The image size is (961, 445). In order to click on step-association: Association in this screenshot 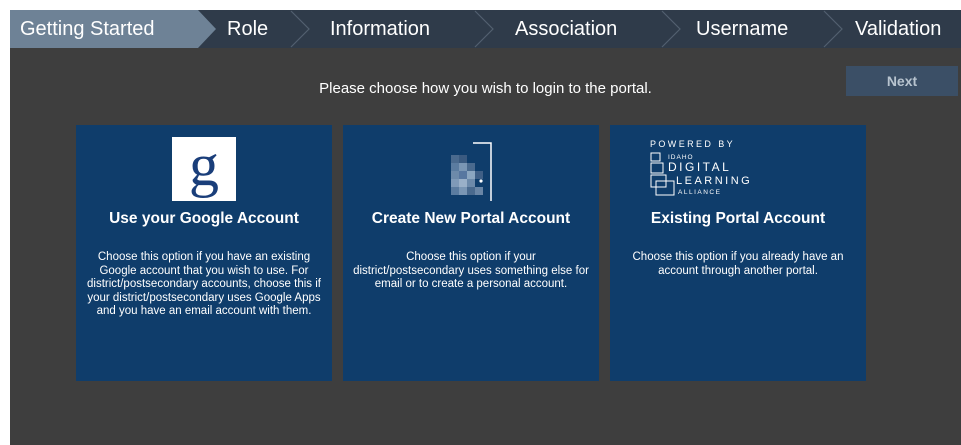, I will do `click(566, 29)`.